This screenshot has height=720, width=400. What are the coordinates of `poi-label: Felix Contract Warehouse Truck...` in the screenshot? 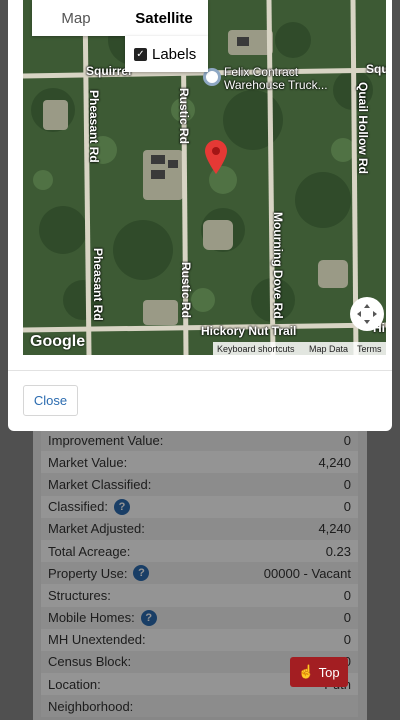 It's located at (276, 79).